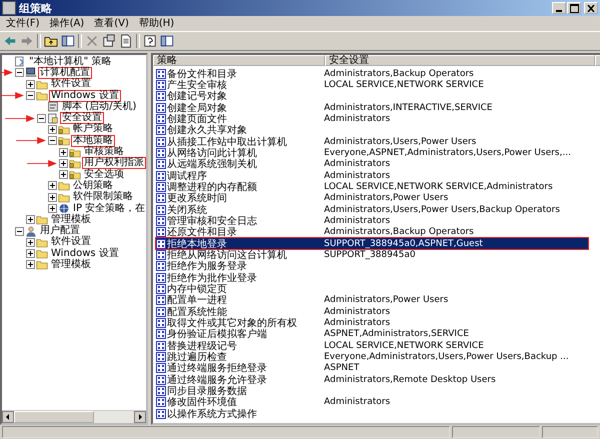 The width and height of the screenshot is (600, 439). I want to click on help-icon, so click(150, 41).